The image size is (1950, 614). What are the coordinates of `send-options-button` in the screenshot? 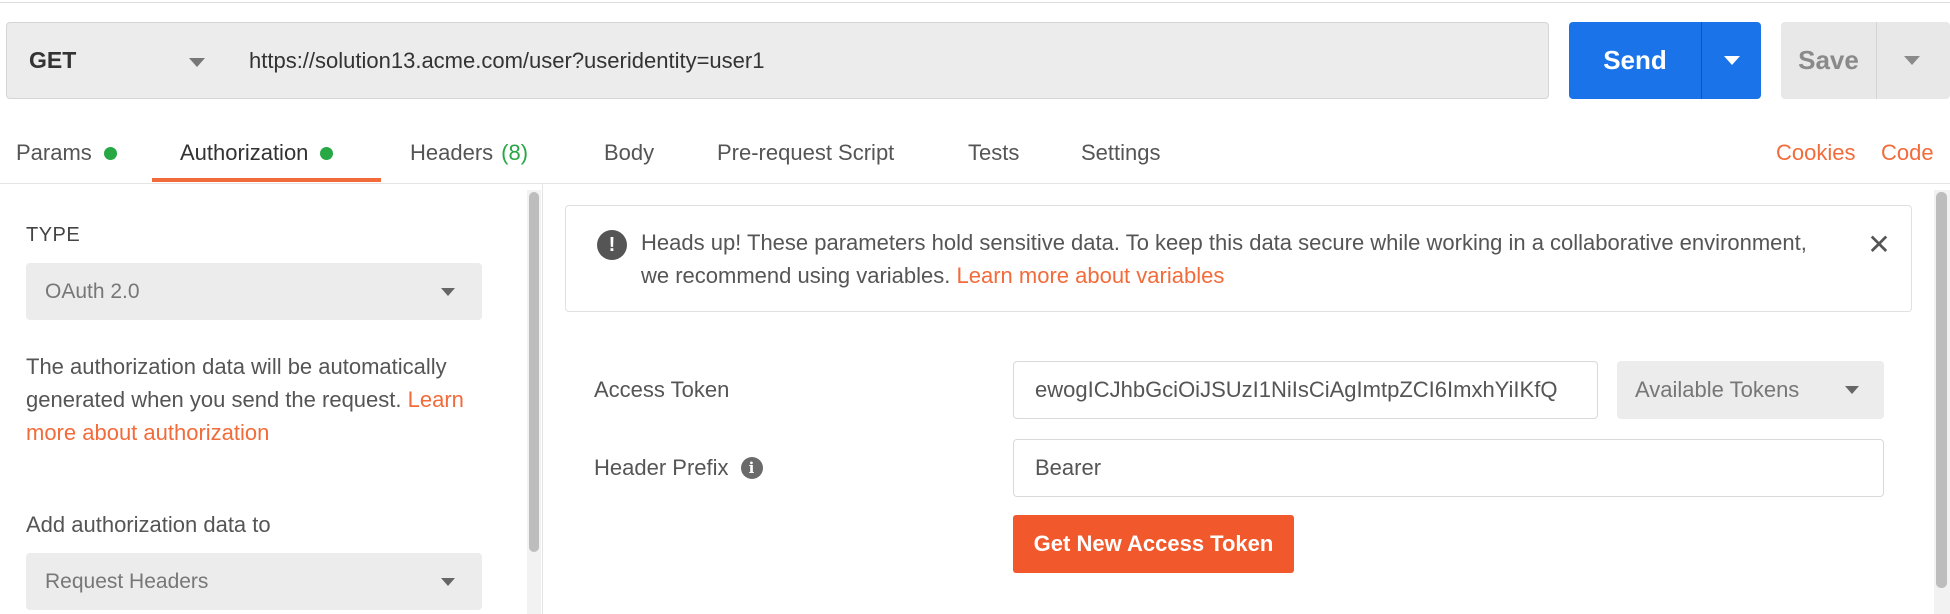 It's located at (1731, 60).